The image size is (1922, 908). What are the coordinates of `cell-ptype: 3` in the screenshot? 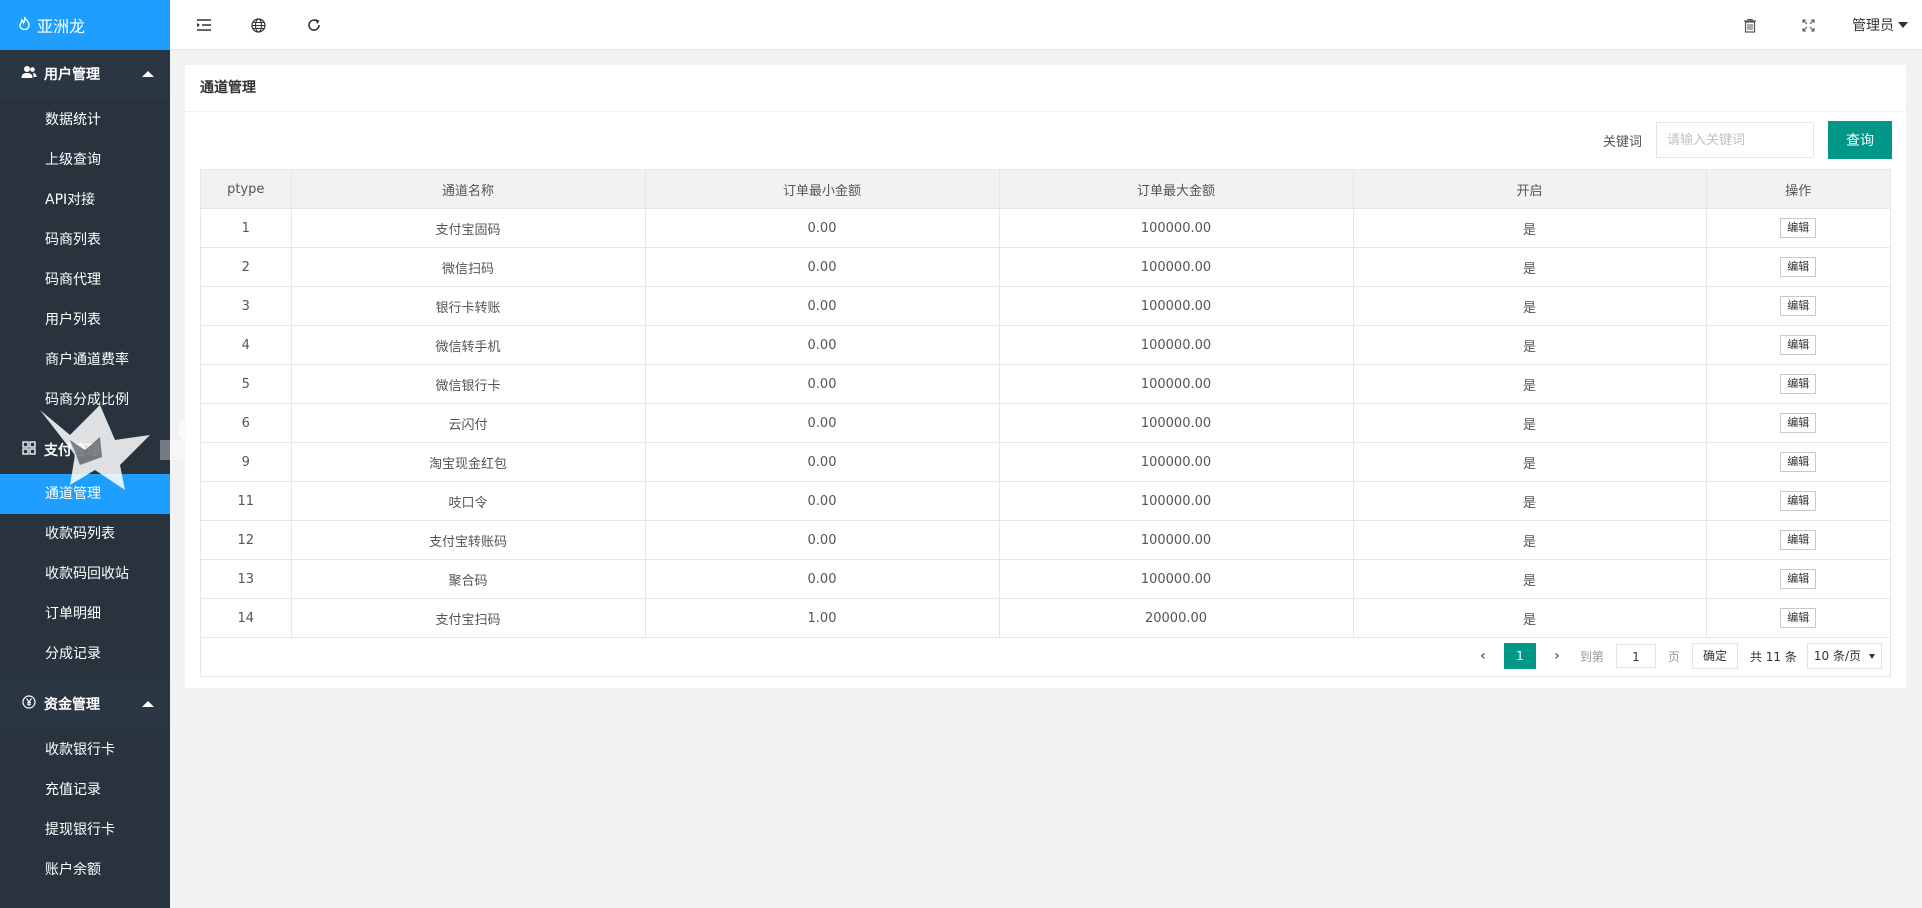 It's located at (246, 306).